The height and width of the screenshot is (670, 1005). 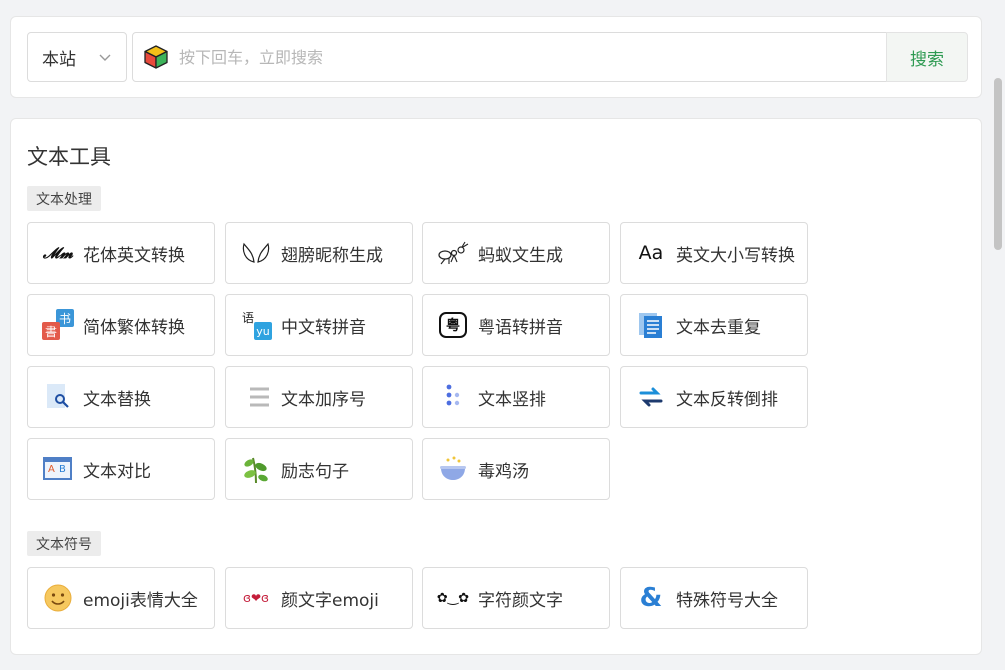 I want to click on search-bar: 本站 搜索, so click(x=496, y=57).